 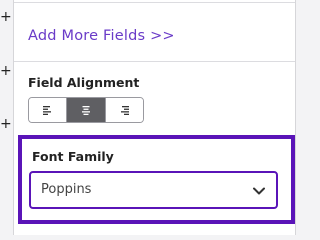 What do you see at coordinates (84, 82) in the screenshot?
I see `field-alignment-label: Field Alignment` at bounding box center [84, 82].